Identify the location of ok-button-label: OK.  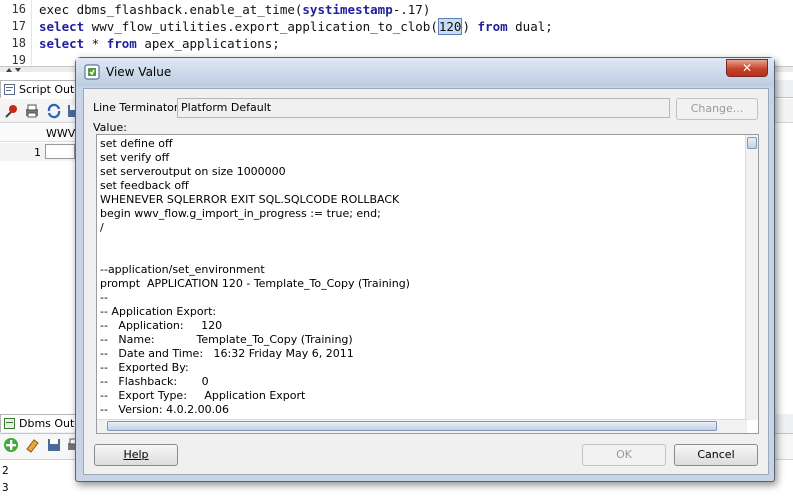
(624, 454).